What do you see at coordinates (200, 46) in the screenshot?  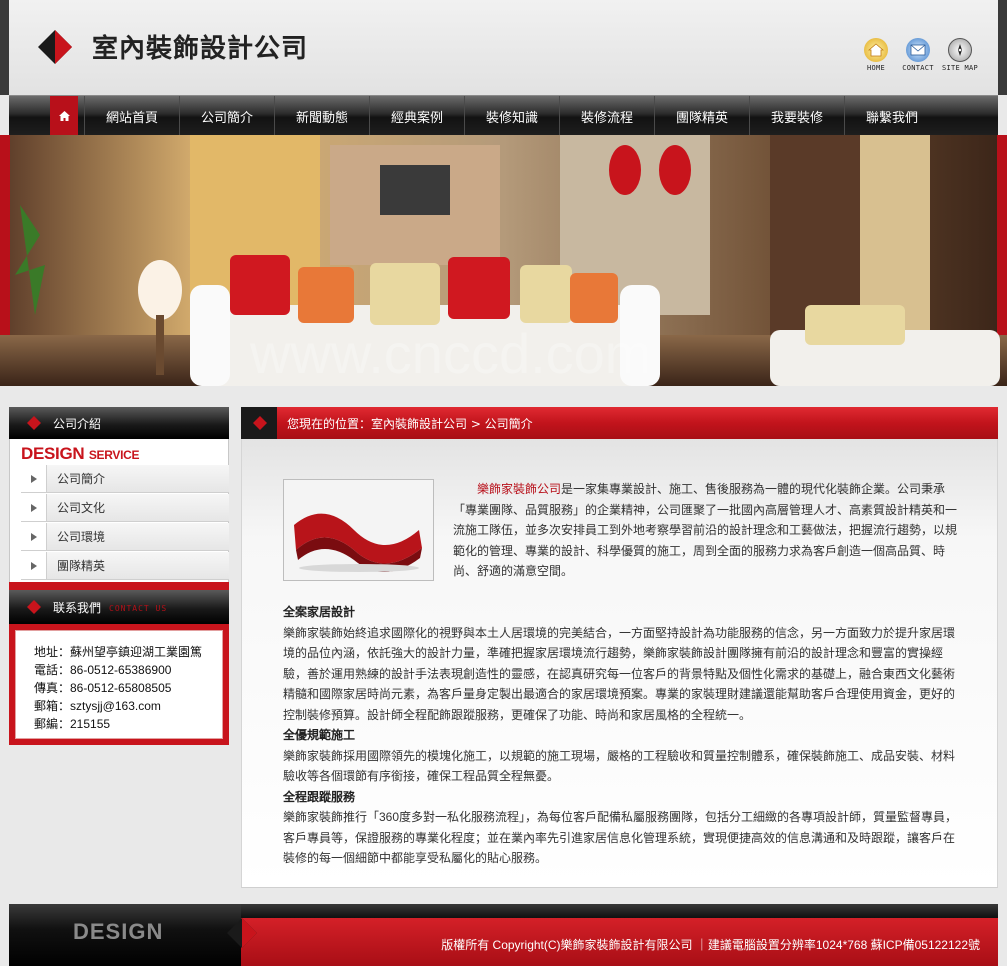 I see `site-logo-text: 室內裝飾設計公司` at bounding box center [200, 46].